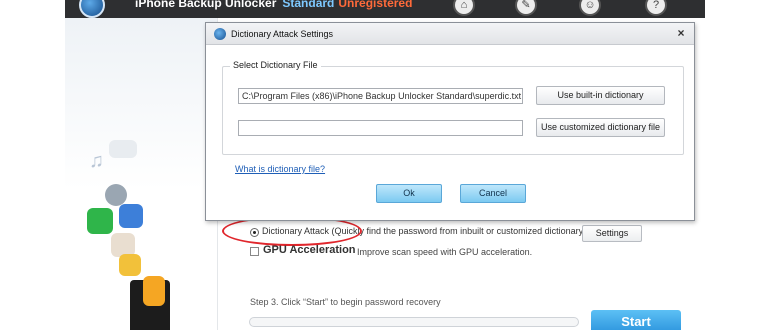  Describe the element at coordinates (380, 128) in the screenshot. I see `custom-dictionary-path-field` at that location.